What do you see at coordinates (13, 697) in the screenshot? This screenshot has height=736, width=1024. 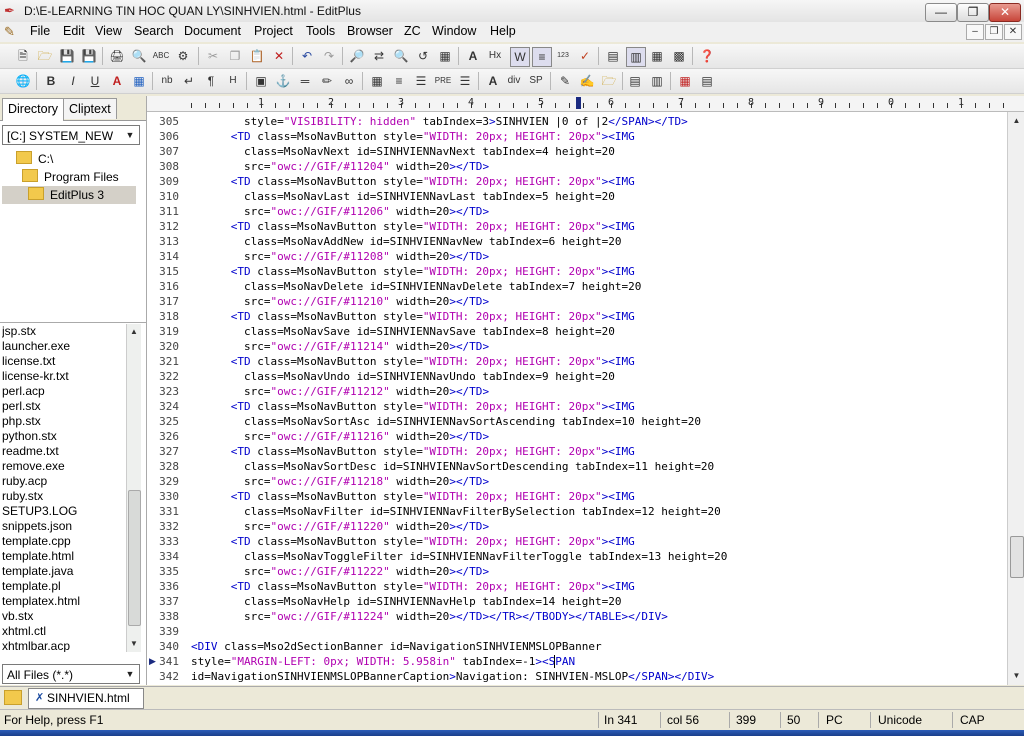 I see `folder-icon` at bounding box center [13, 697].